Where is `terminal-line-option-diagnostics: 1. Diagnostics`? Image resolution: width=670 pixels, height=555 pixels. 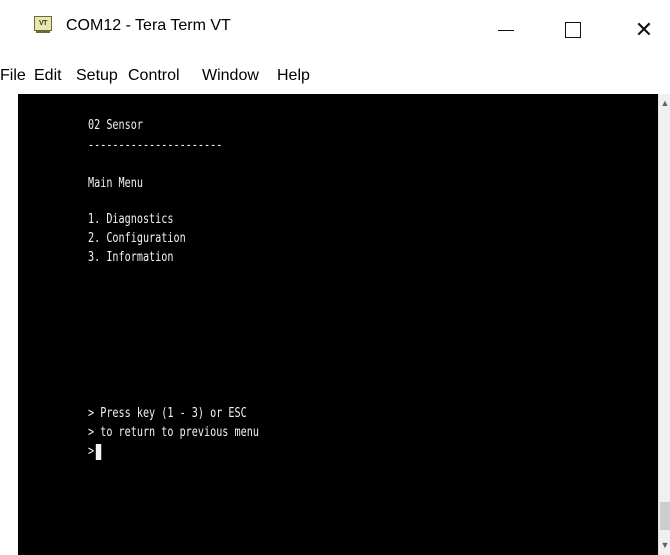 terminal-line-option-diagnostics: 1. Diagnostics is located at coordinates (131, 219).